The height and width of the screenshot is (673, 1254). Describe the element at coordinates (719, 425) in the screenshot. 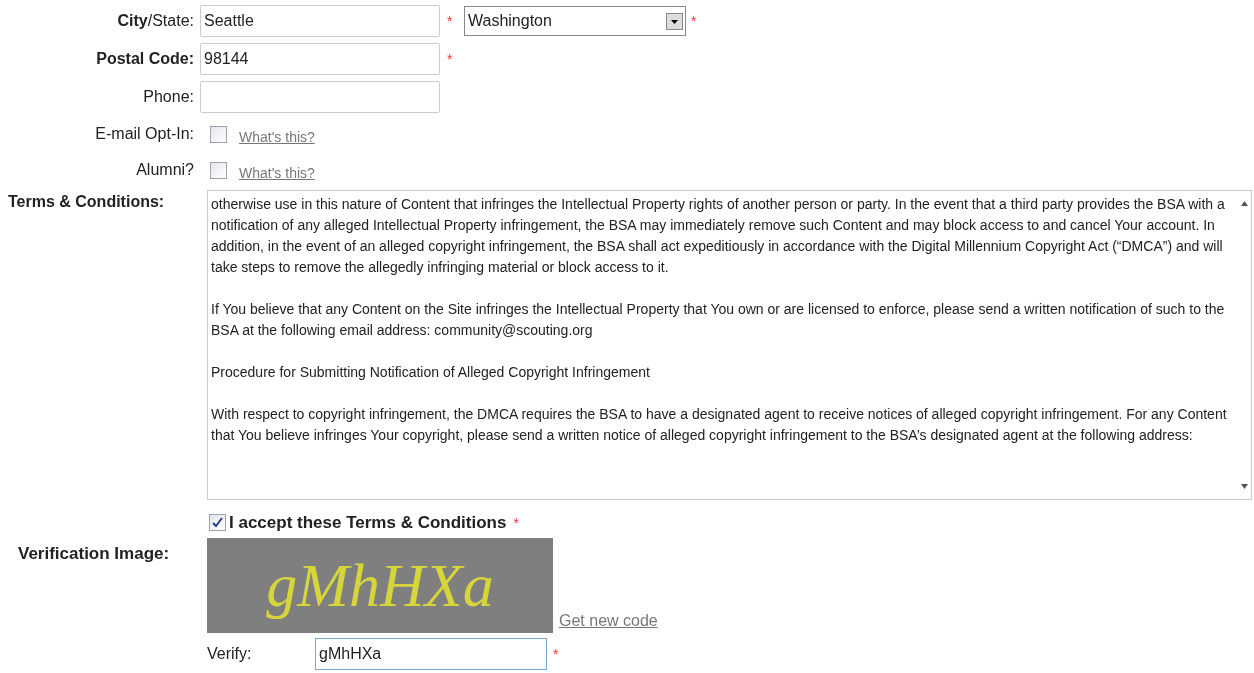

I see `terms-paragraph: With respect to copyright infringement, the DMCA requires the BSA to have a designated agent to receive notices of alleged copyright infringement. For any Content that You believe infringes Your copyright, please send a written notice of alleged copyright infringement to the BSA’s designated agent at the following address:` at that location.